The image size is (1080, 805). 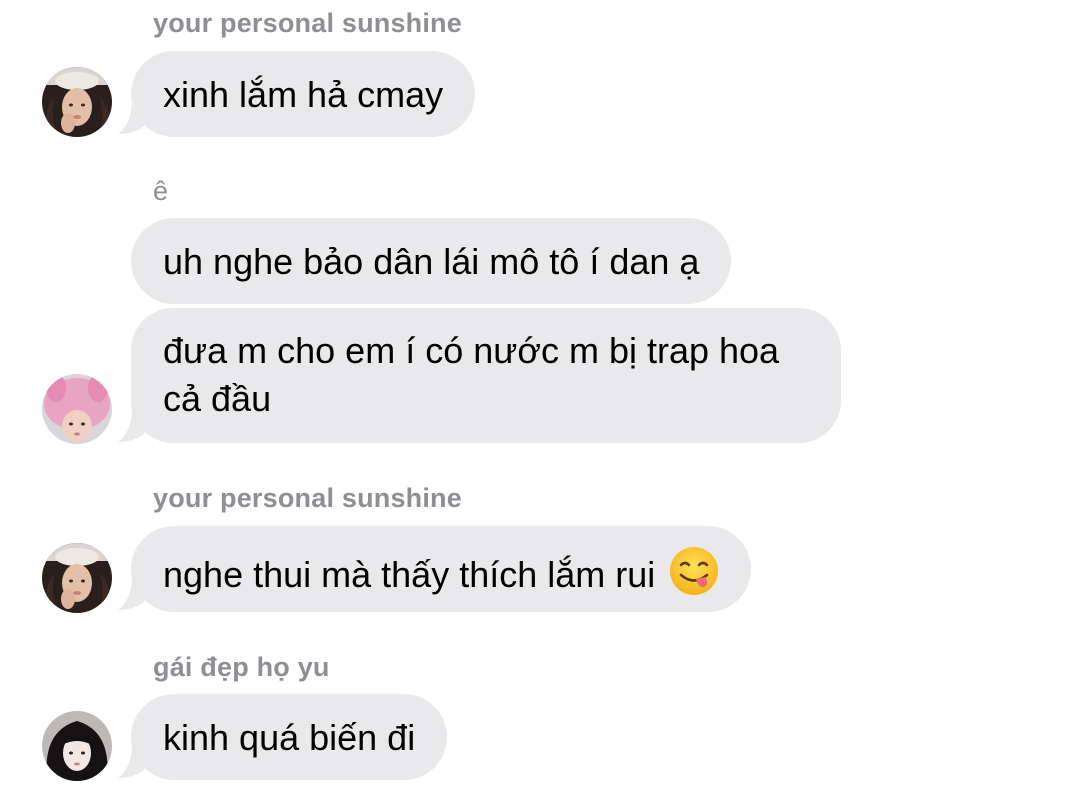 I want to click on message-text: nghe thui mà thấy thích lắm rui, so click(x=409, y=574).